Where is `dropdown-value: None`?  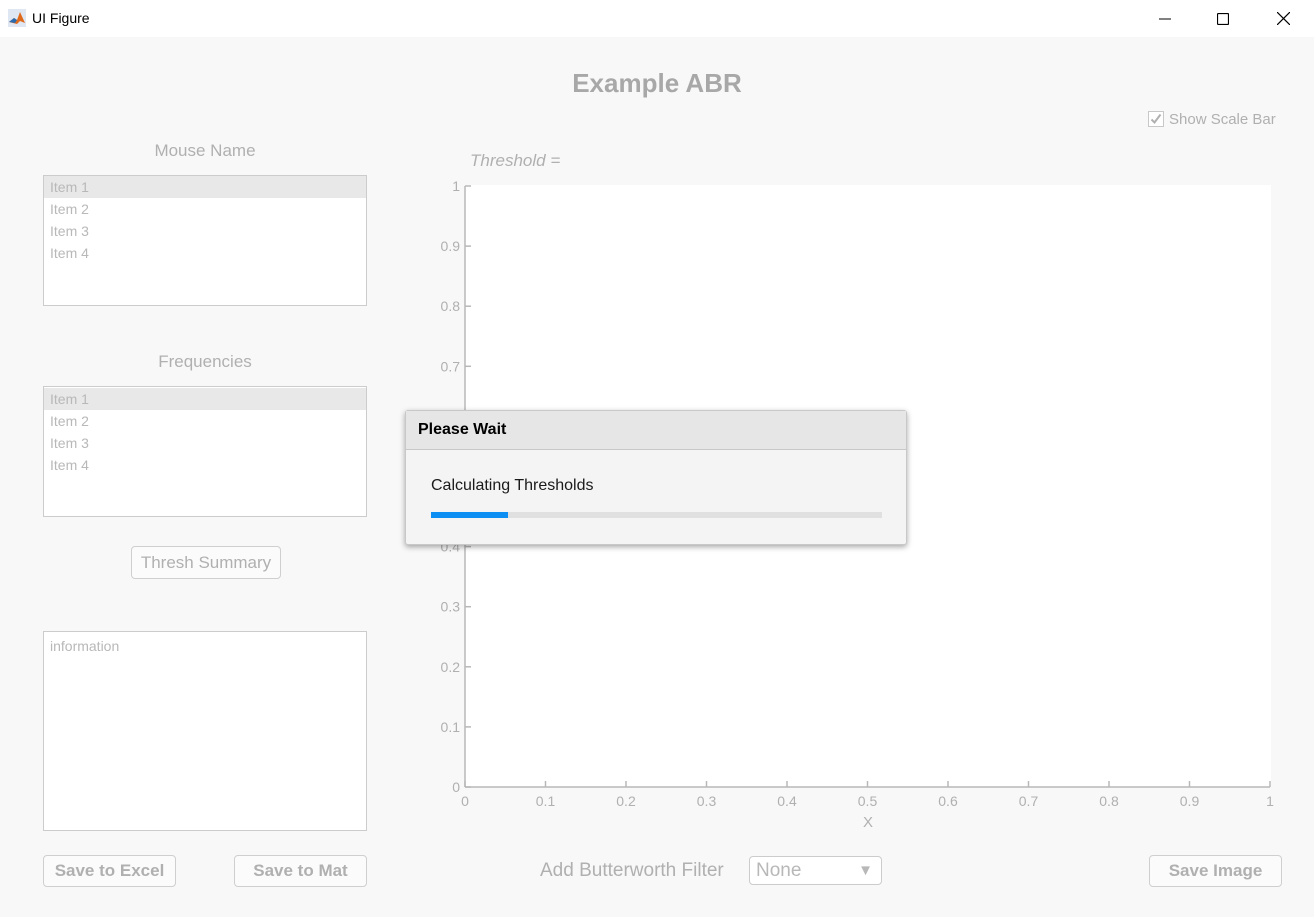 dropdown-value: None is located at coordinates (779, 870).